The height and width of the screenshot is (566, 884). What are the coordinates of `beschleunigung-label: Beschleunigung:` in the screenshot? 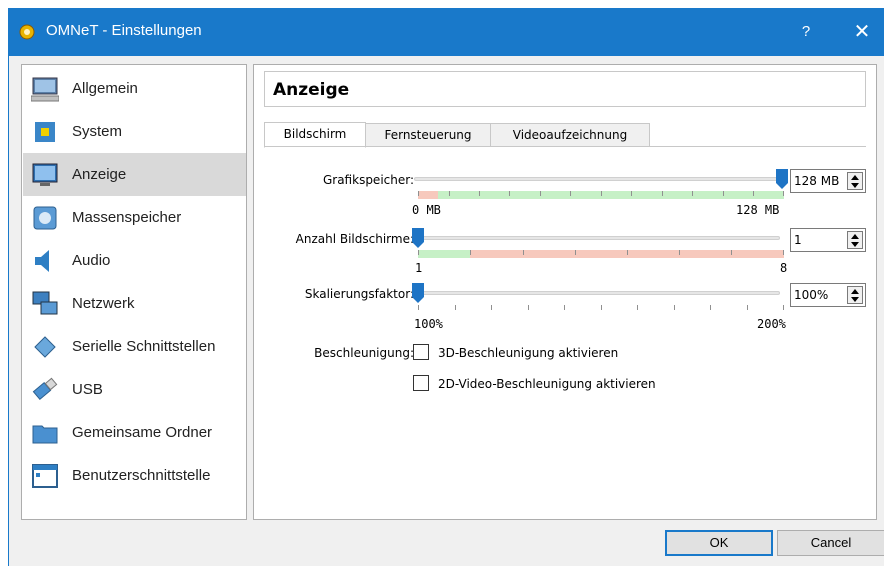 It's located at (364, 353).